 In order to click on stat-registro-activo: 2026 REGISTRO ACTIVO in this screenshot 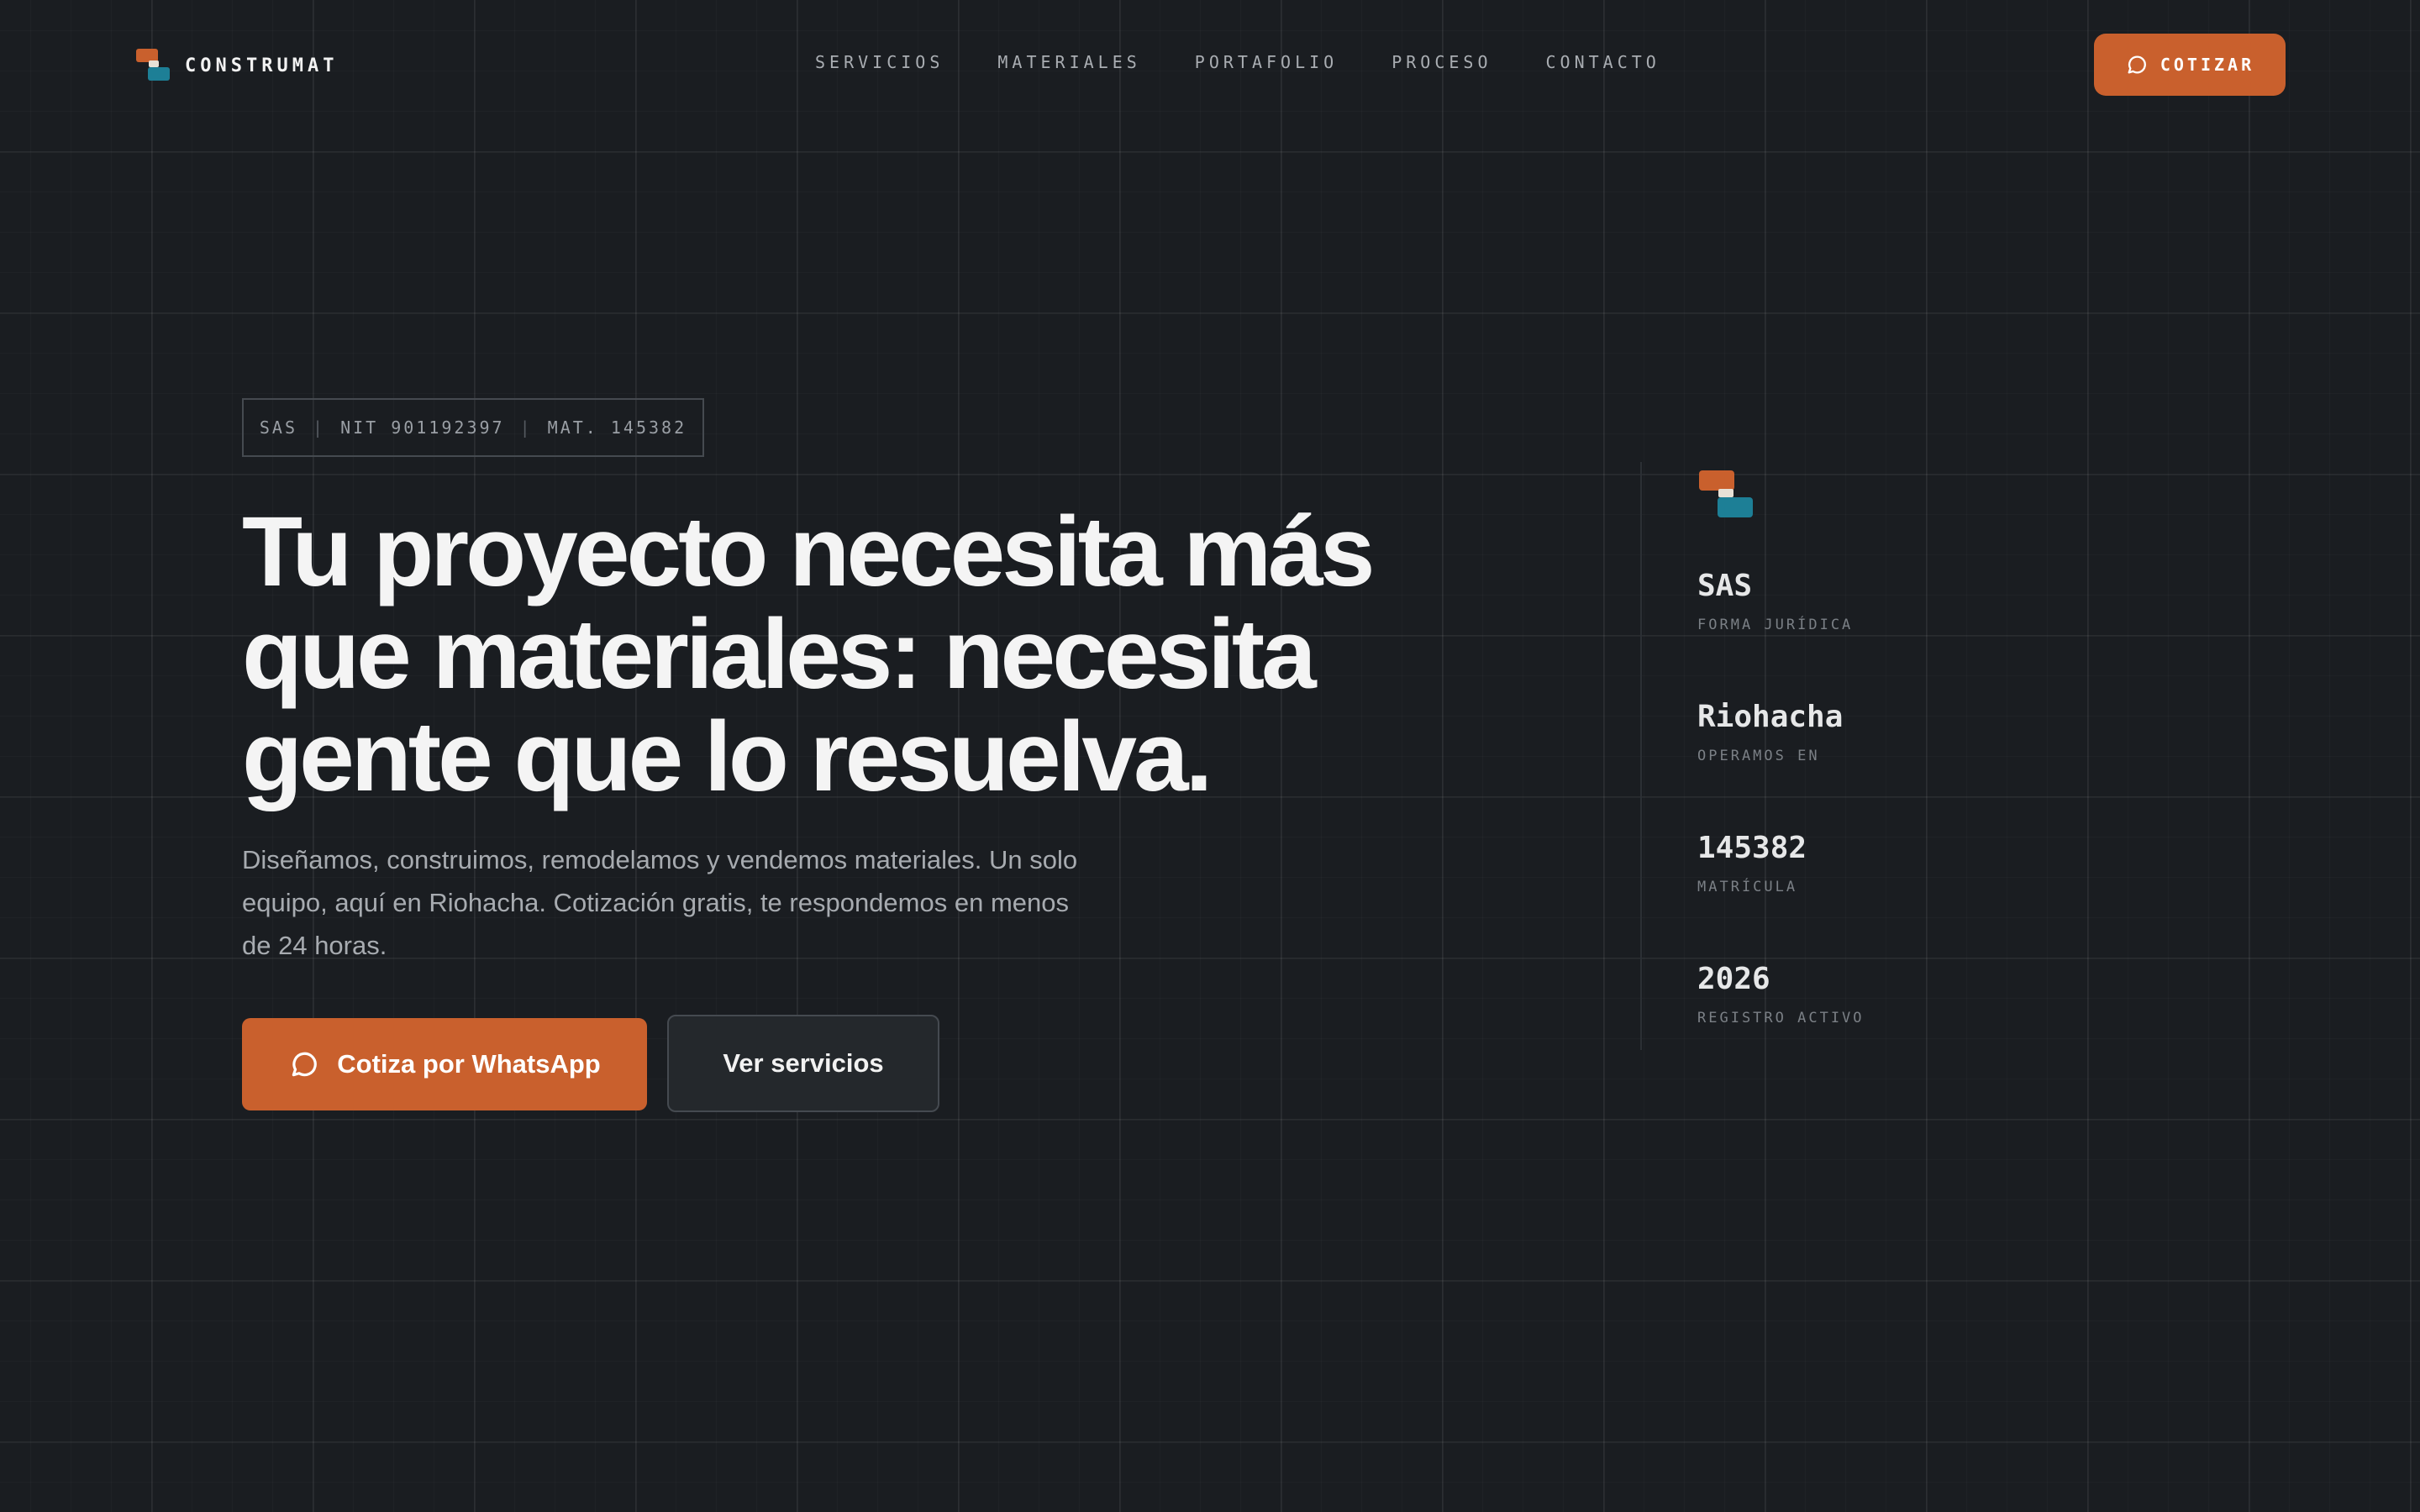, I will do `click(1781, 993)`.